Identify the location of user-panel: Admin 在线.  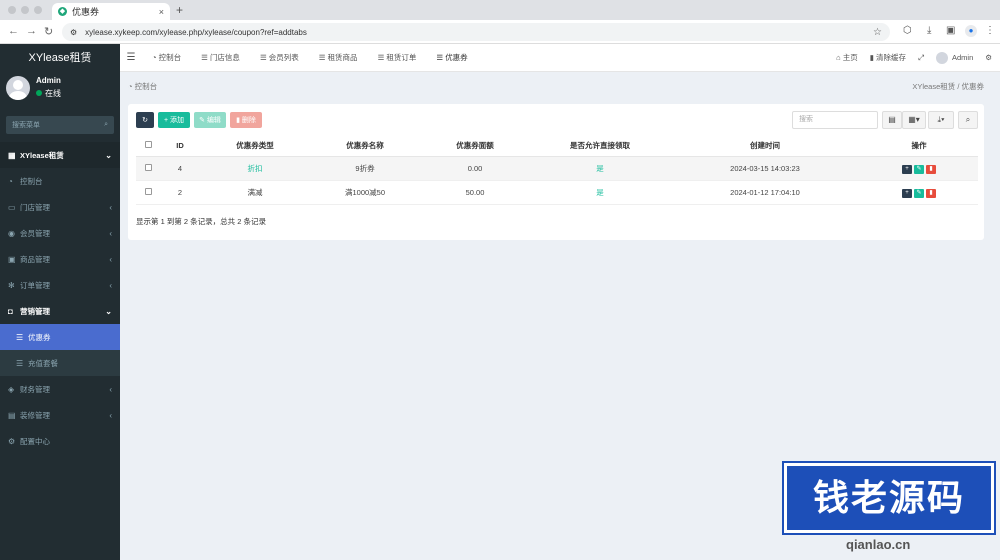
(60, 91).